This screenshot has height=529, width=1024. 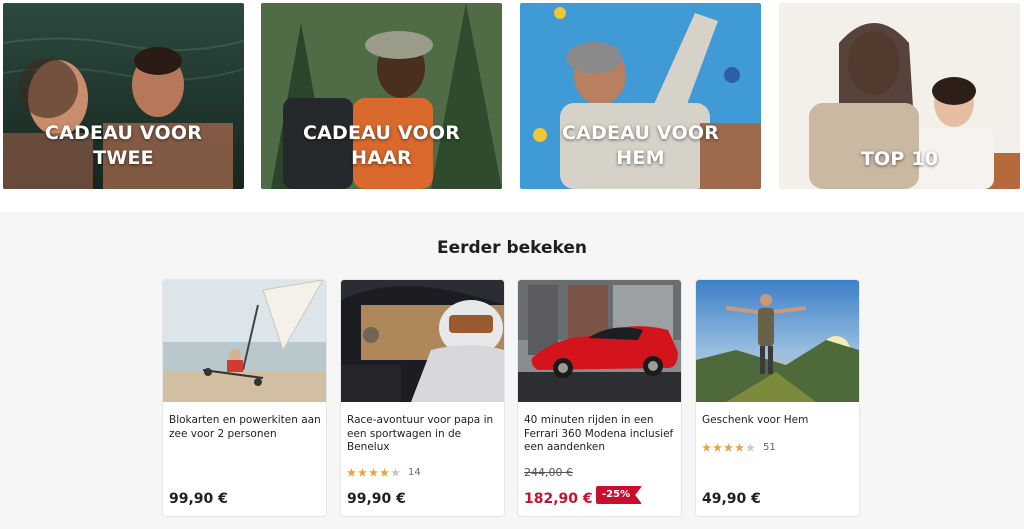 I want to click on product-old-price: 244,00 €, so click(x=548, y=472).